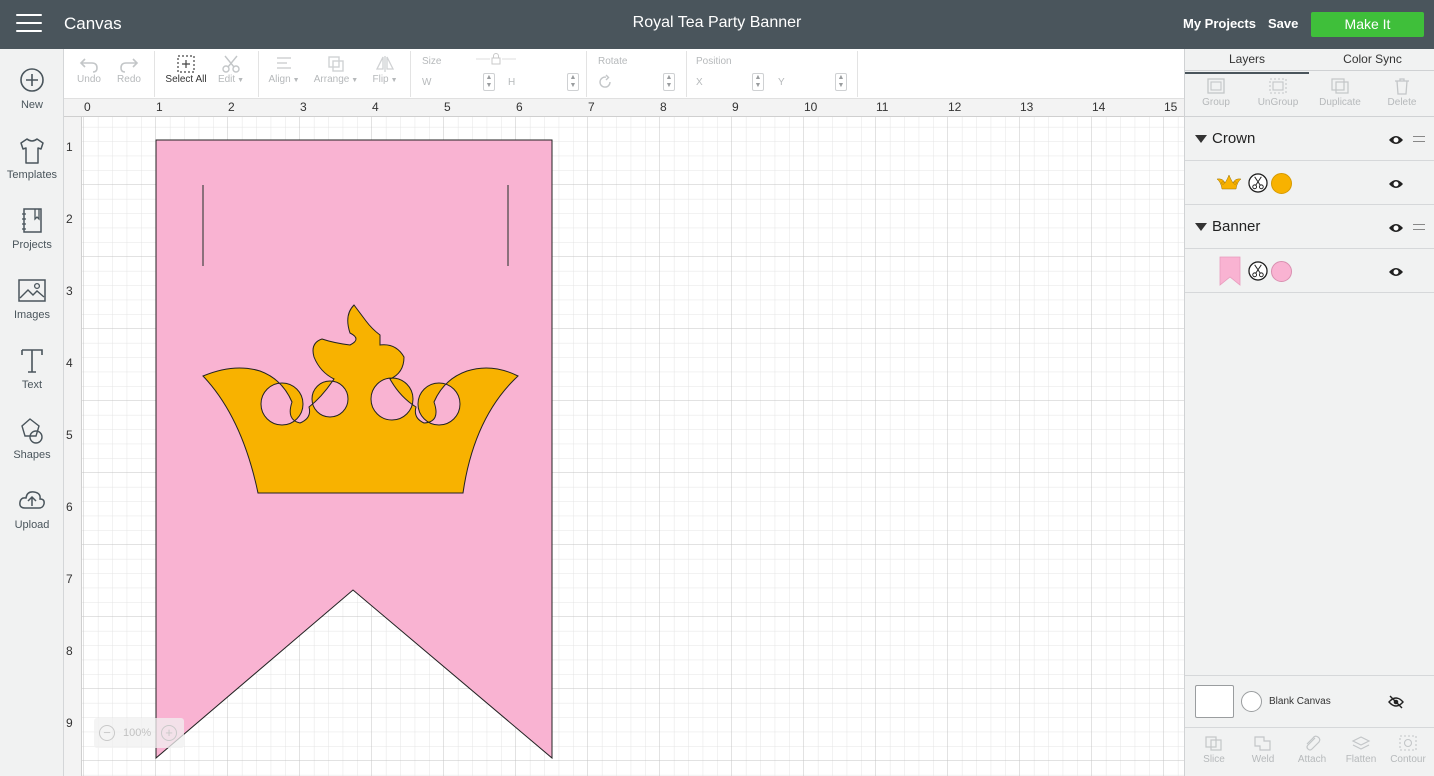  I want to click on zoom-level: 100%, so click(137, 733).